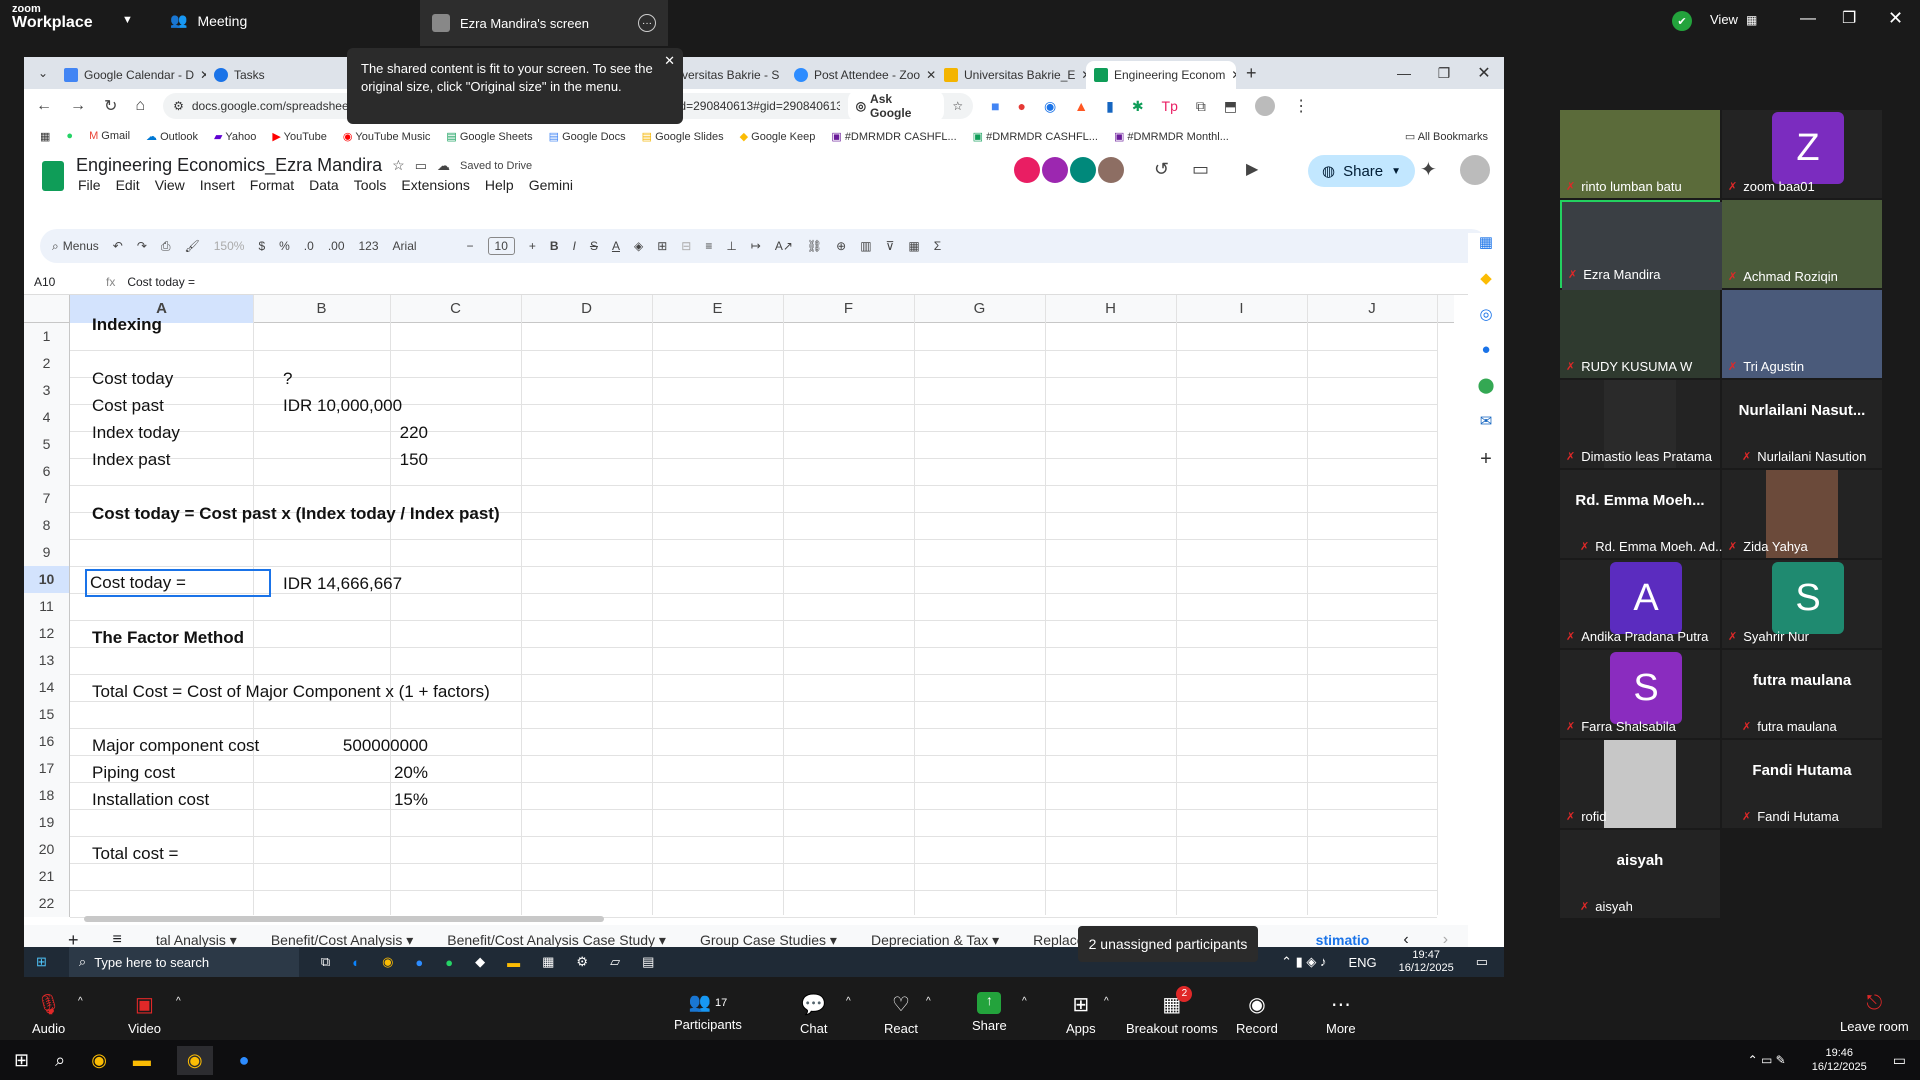  What do you see at coordinates (166, 246) in the screenshot?
I see `print-icon: ⎙` at bounding box center [166, 246].